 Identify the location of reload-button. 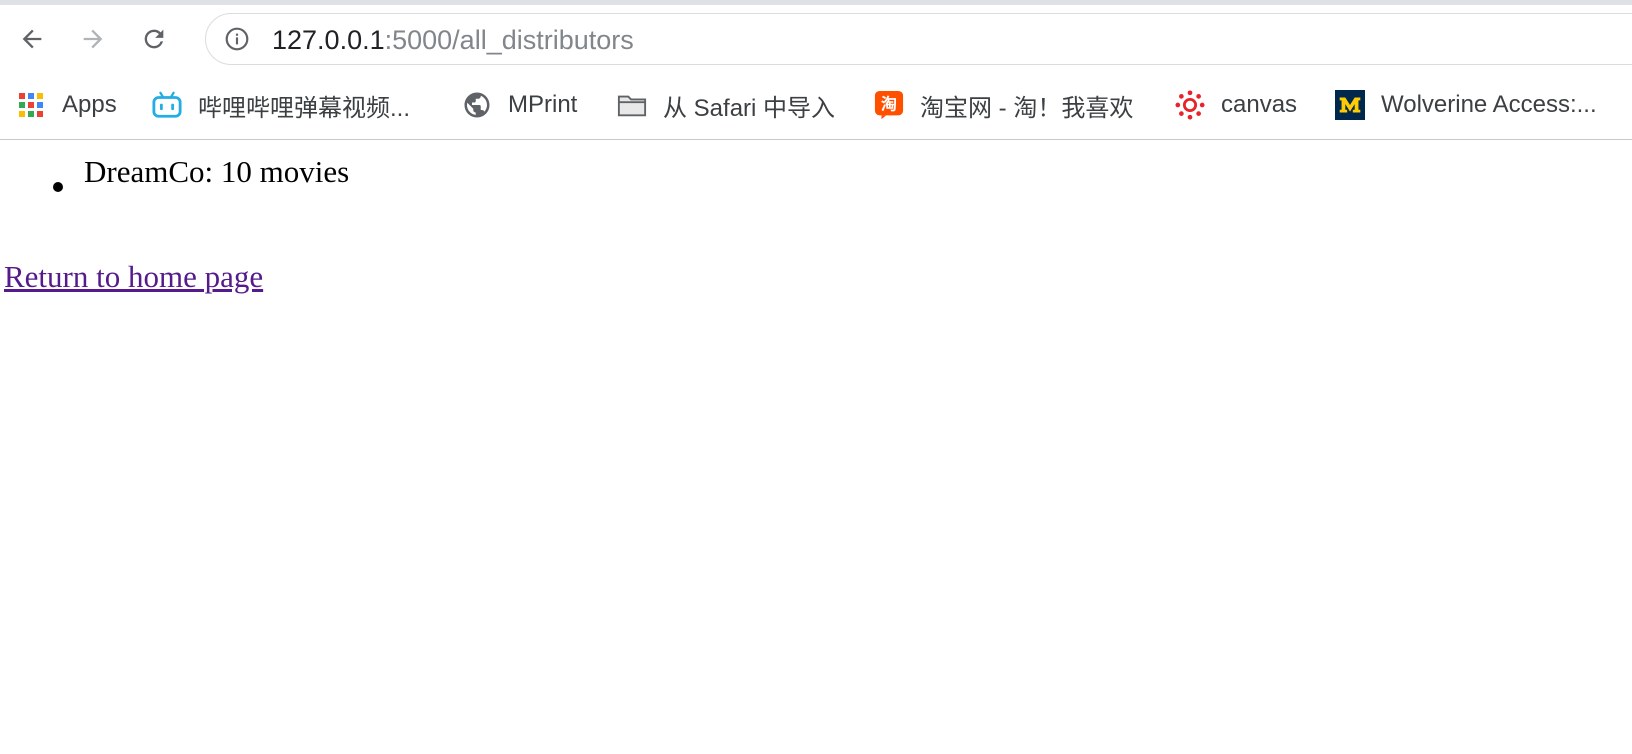
(154, 39).